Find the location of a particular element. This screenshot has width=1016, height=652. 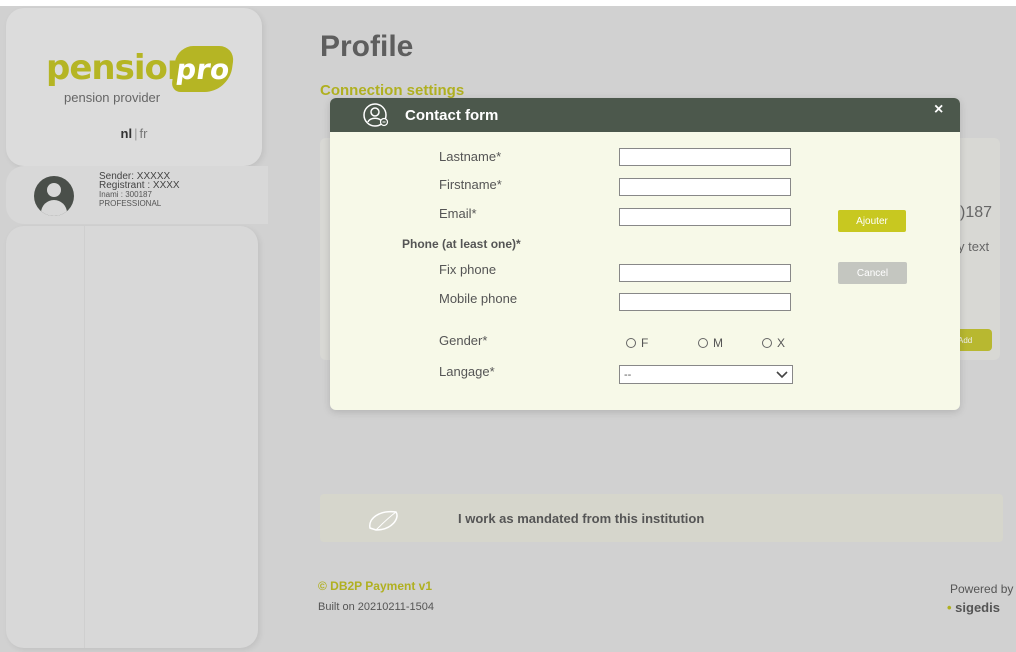

sidebar-divider is located at coordinates (84, 437).